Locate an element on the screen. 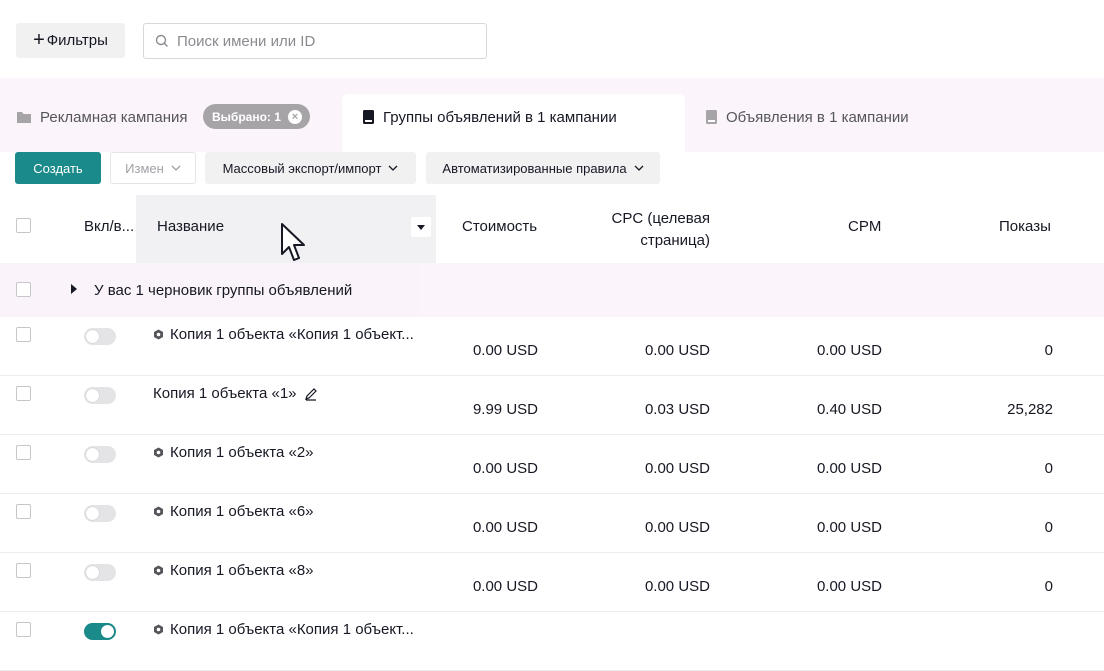 The image size is (1104, 671). row-name-text: Копия 1 объекта «6» is located at coordinates (242, 511).